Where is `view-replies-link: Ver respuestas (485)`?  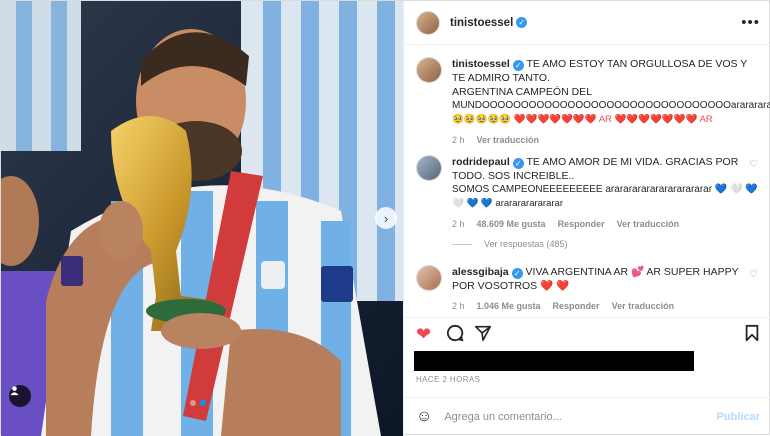 view-replies-link: Ver respuestas (485) is located at coordinates (510, 244).